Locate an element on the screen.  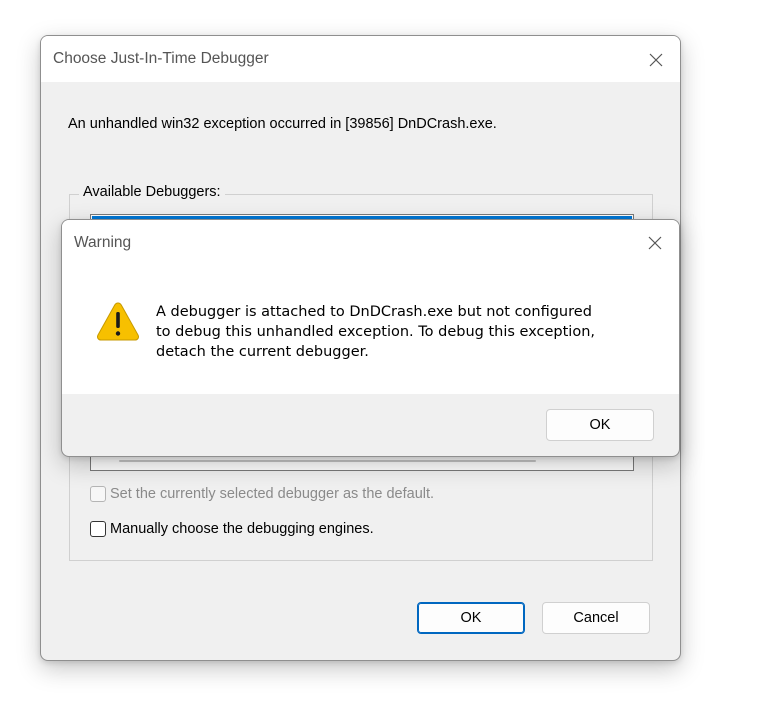
jit-dialog-title: Choose Just-In-Time Debugger is located at coordinates (161, 58).